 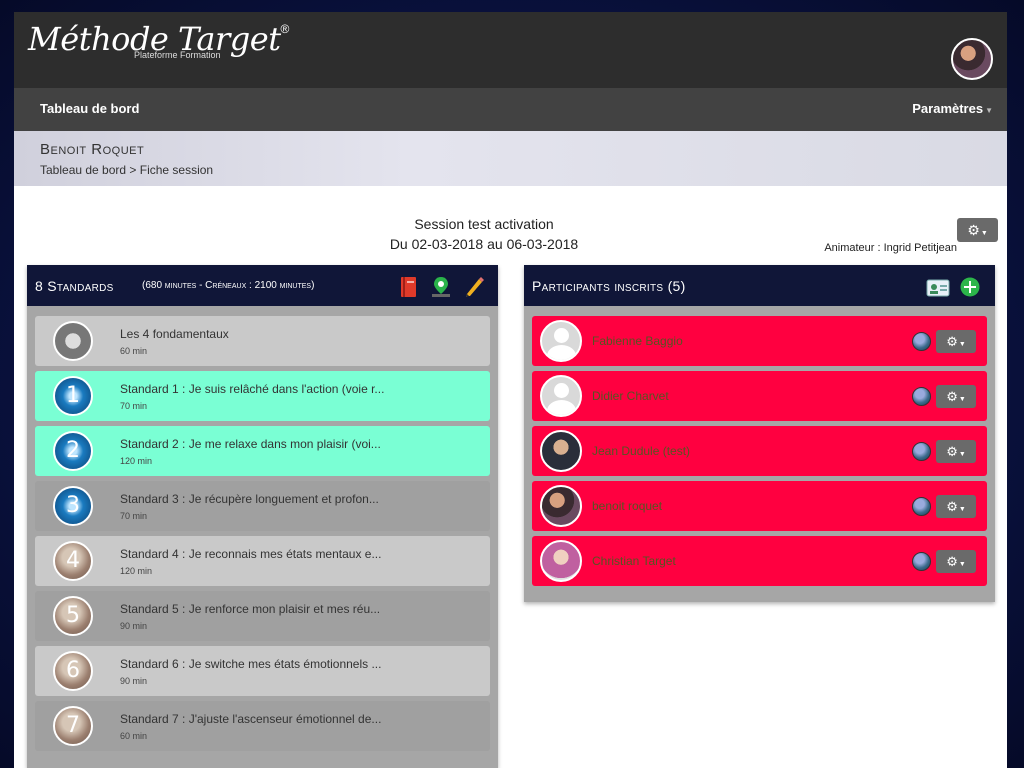 I want to click on table-row: Fabienne Baggio ⚙▼, so click(x=759, y=341).